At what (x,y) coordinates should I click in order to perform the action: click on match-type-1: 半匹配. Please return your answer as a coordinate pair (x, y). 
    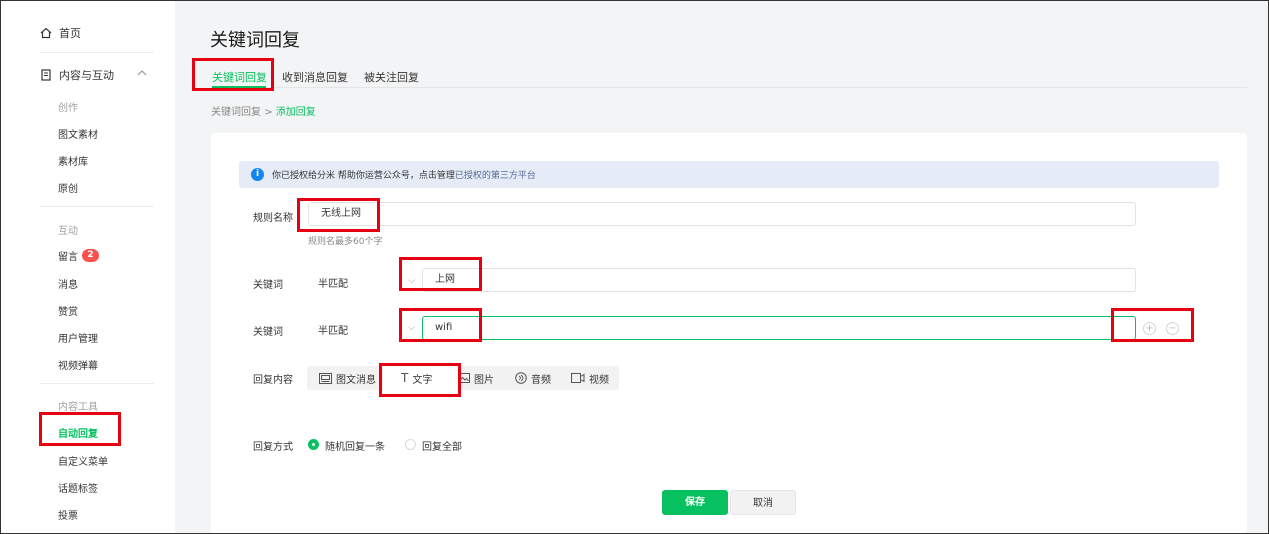
    Looking at the image, I should click on (333, 282).